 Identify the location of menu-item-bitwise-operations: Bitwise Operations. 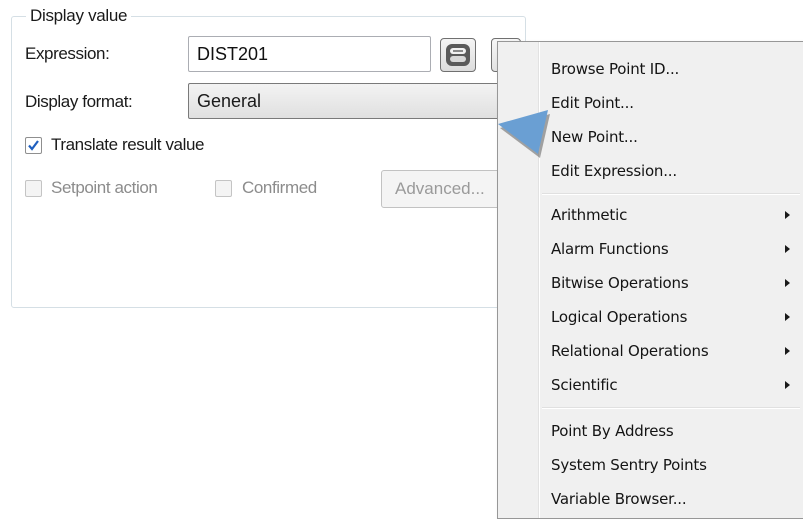
(650, 283).